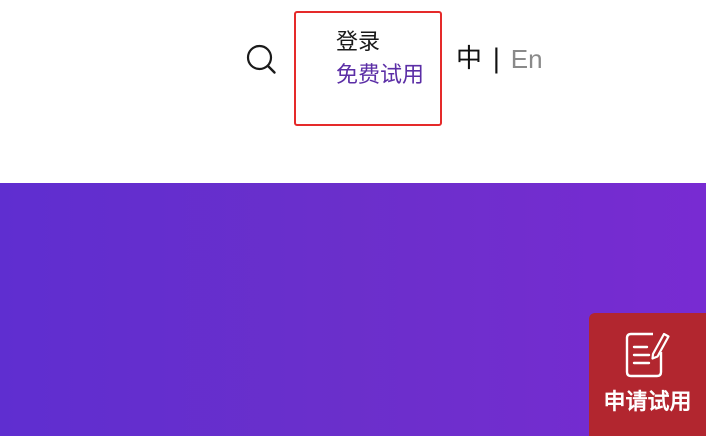 This screenshot has width=706, height=436. I want to click on search-icon, so click(261, 59).